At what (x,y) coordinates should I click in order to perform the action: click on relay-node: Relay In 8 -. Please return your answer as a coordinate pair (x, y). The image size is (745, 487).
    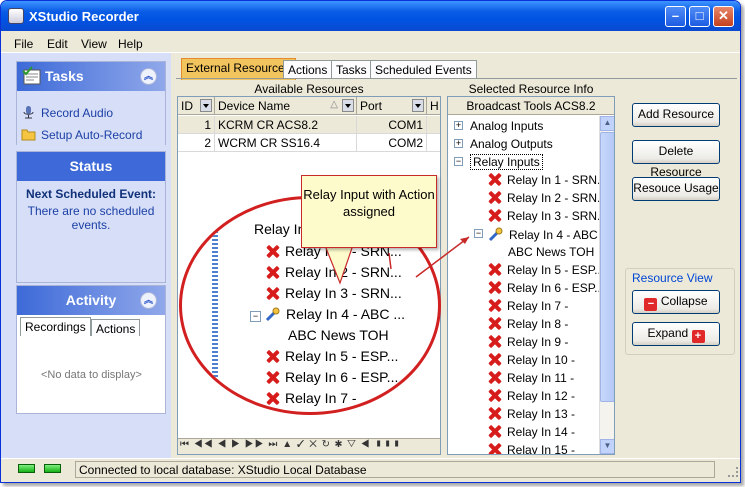
    Looking at the image, I should click on (528, 324).